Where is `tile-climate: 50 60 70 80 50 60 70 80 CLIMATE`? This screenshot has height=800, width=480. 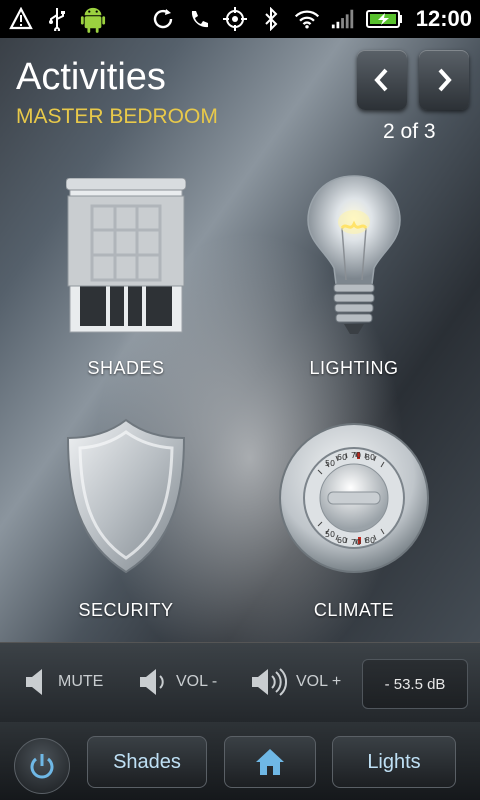 tile-climate: 50 60 70 80 50 60 70 80 CLIMATE is located at coordinates (354, 527).